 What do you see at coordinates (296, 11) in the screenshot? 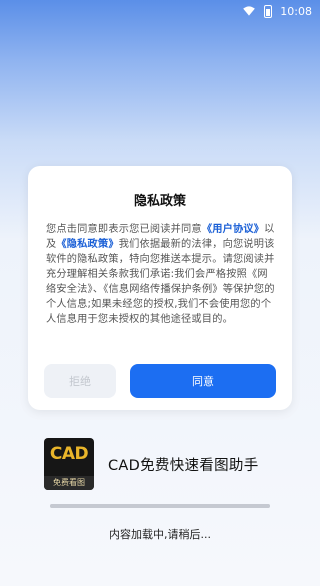
I see `status-time: 10:08` at bounding box center [296, 11].